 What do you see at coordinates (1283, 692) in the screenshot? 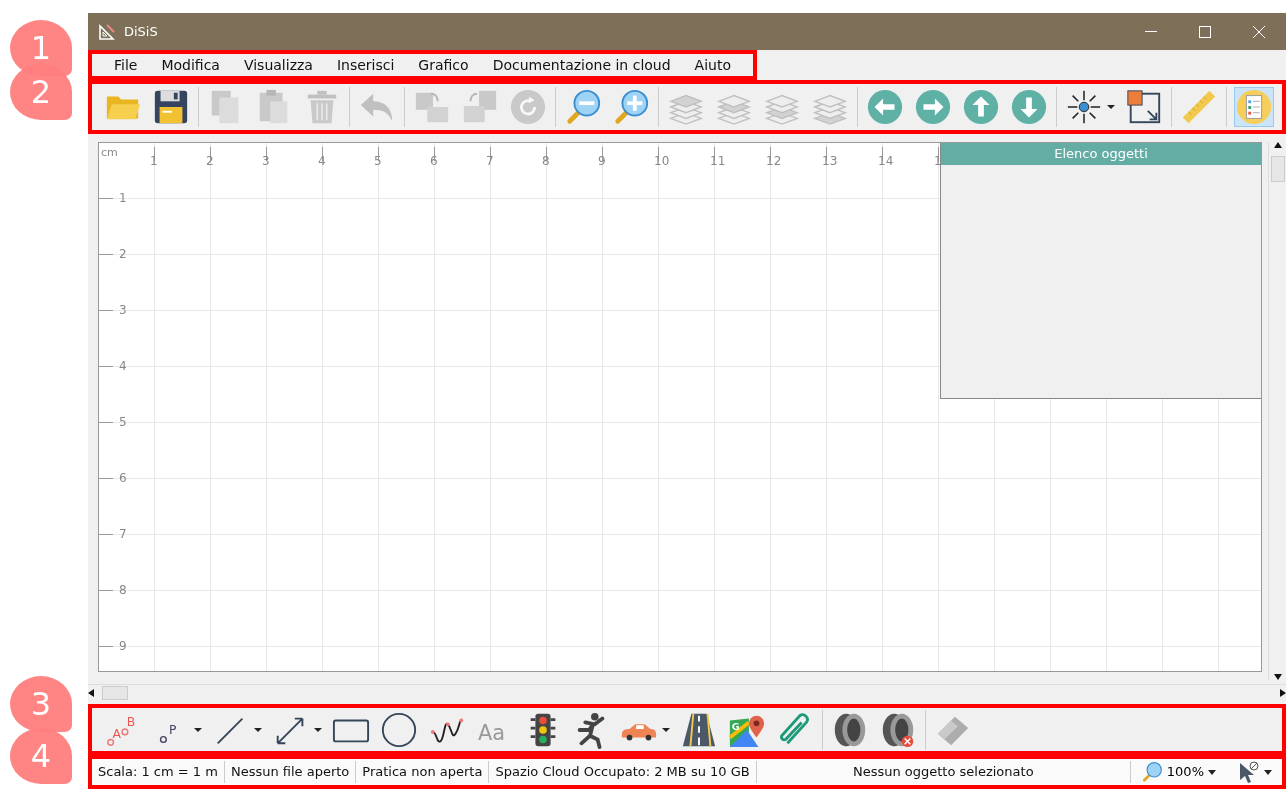
I see `scroll-right-icon` at bounding box center [1283, 692].